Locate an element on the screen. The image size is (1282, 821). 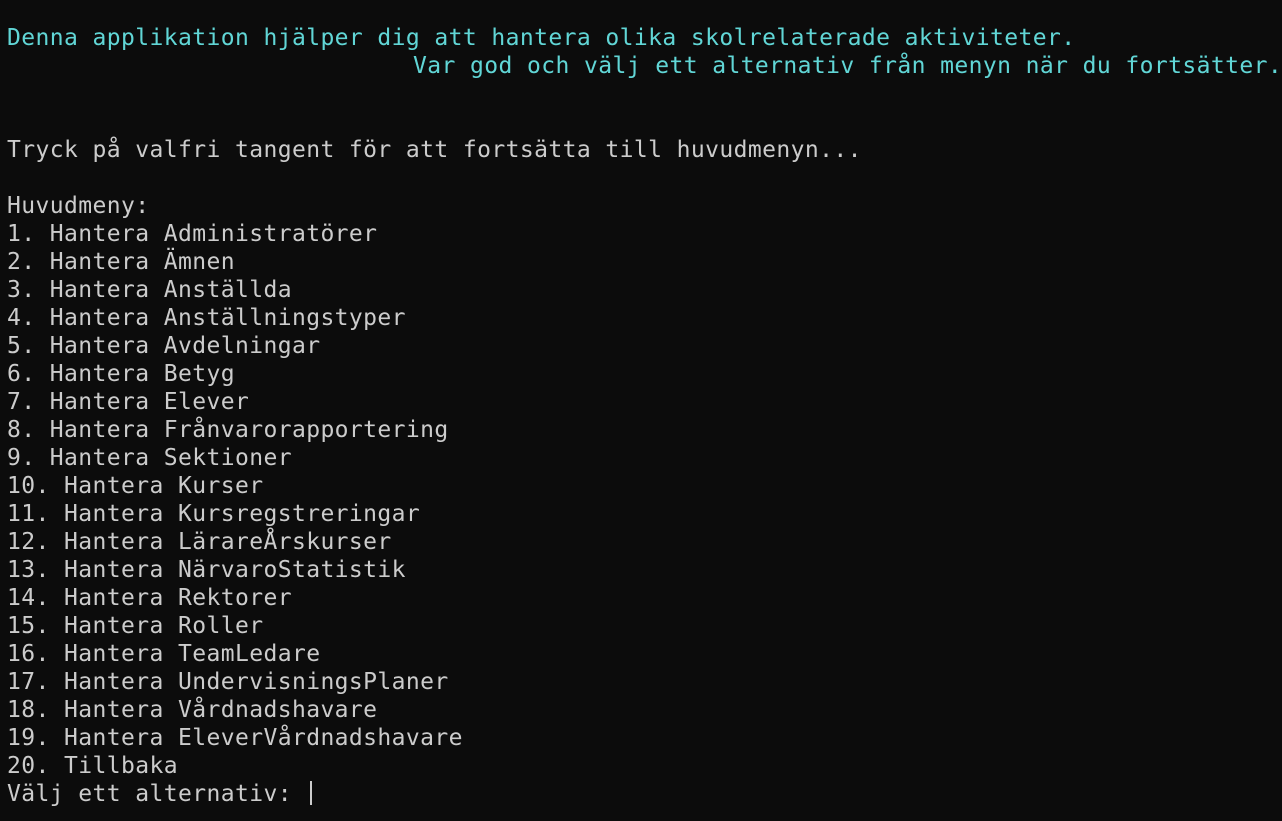
menu-item: 20. Tillbaka is located at coordinates (92, 766).